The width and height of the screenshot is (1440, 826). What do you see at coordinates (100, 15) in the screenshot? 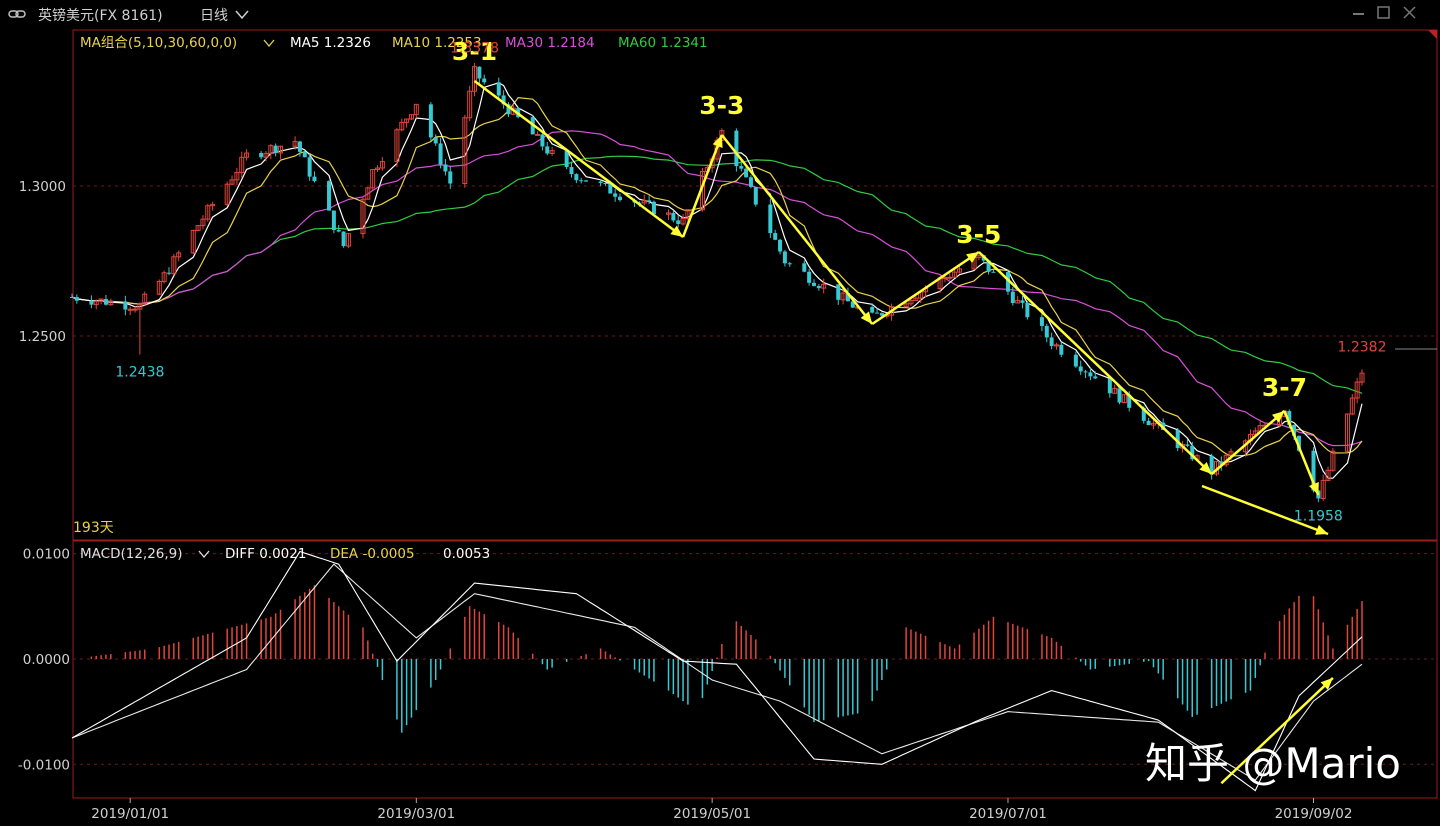
I see `instrument-title: 英镑美元(FX 8161)` at bounding box center [100, 15].